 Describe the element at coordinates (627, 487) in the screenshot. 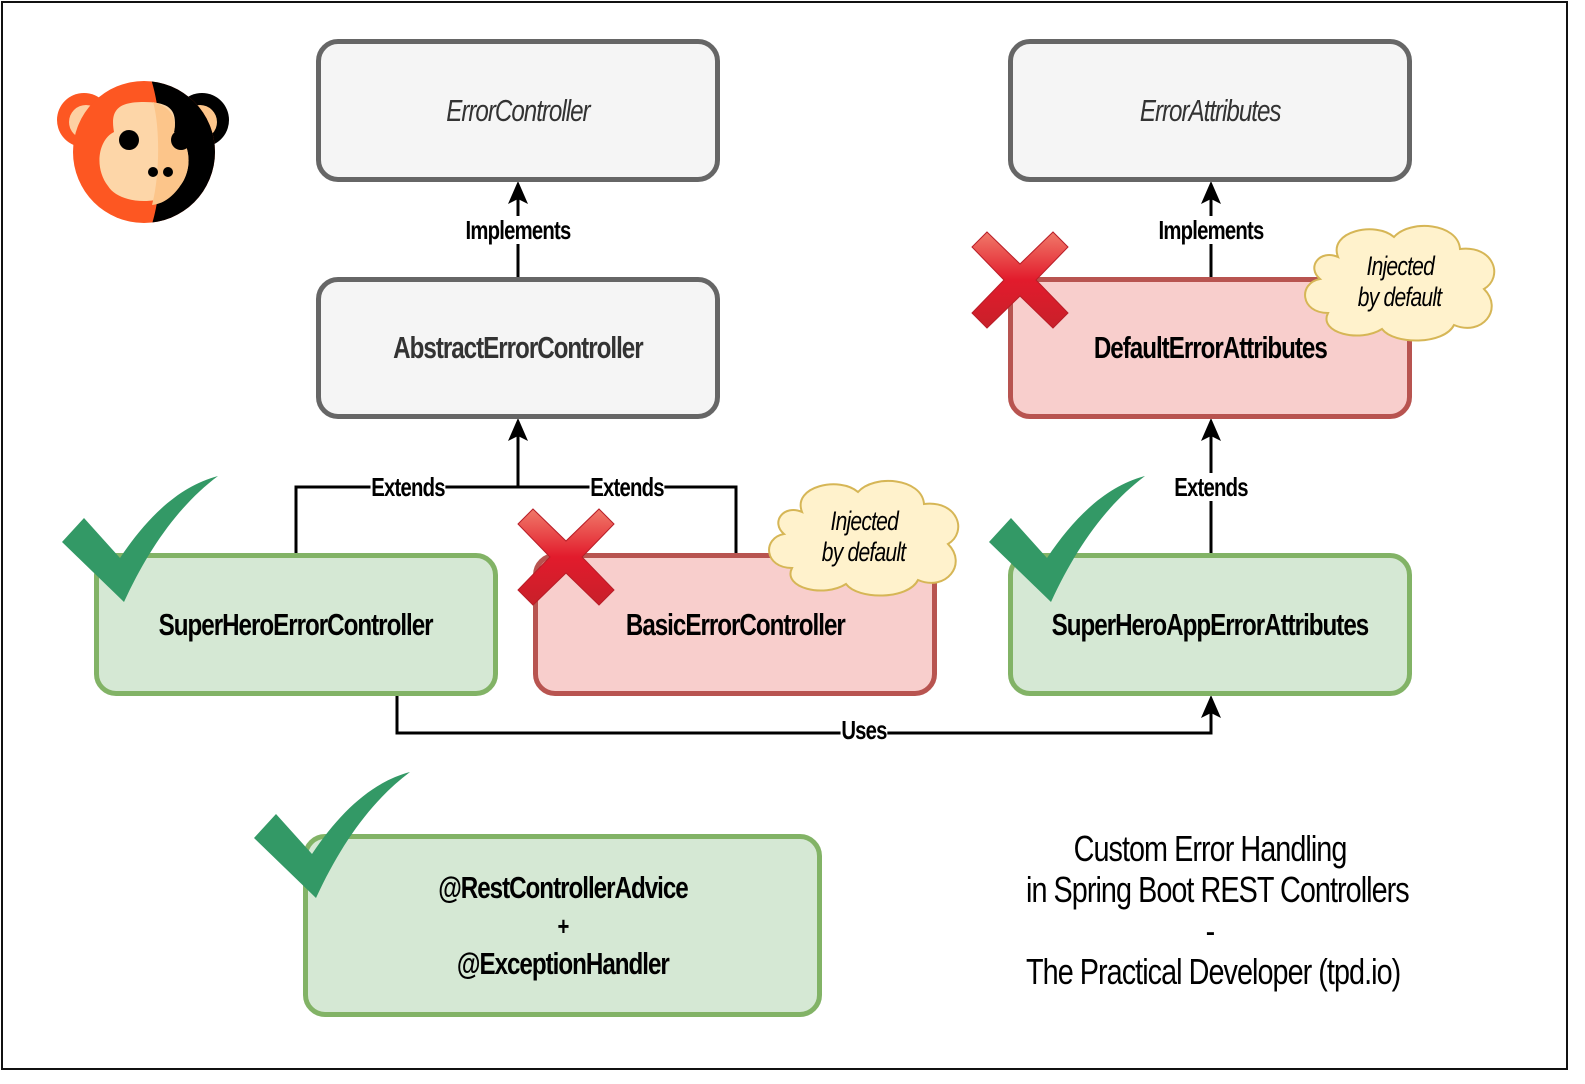

I see `edge-label-extends-basic: Extends` at that location.